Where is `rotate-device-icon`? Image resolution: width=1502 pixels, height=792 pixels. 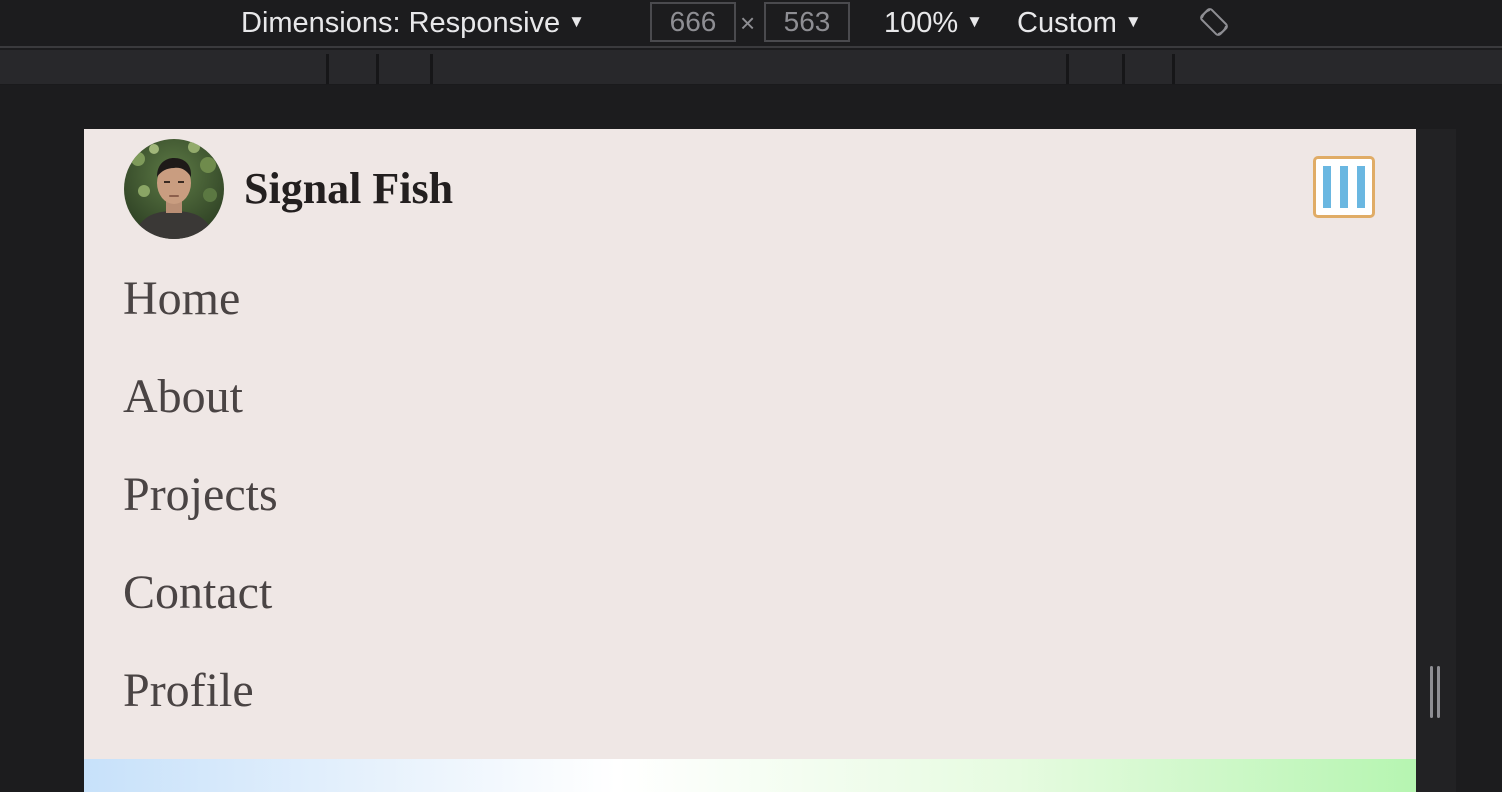 rotate-device-icon is located at coordinates (1214, 22).